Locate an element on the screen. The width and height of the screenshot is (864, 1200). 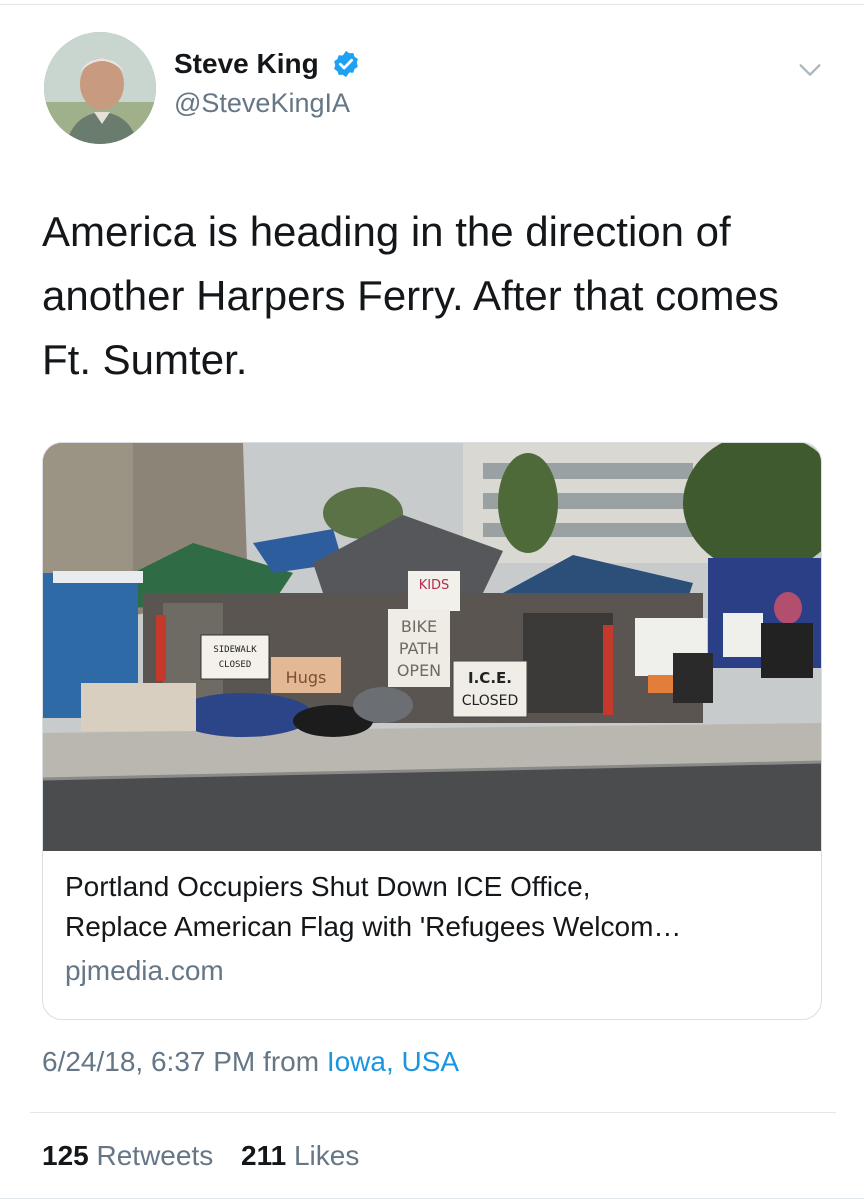
retweets-stat: 125 Retweets is located at coordinates (127, 1156).